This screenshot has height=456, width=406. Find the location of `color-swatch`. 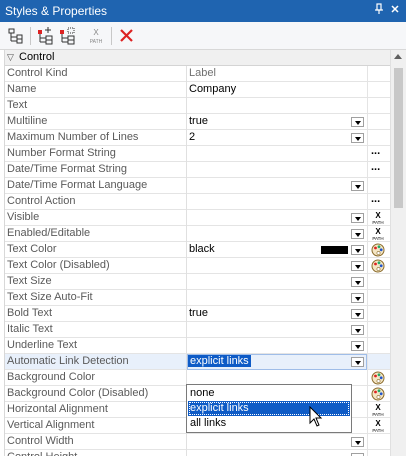

color-swatch is located at coordinates (334, 250).